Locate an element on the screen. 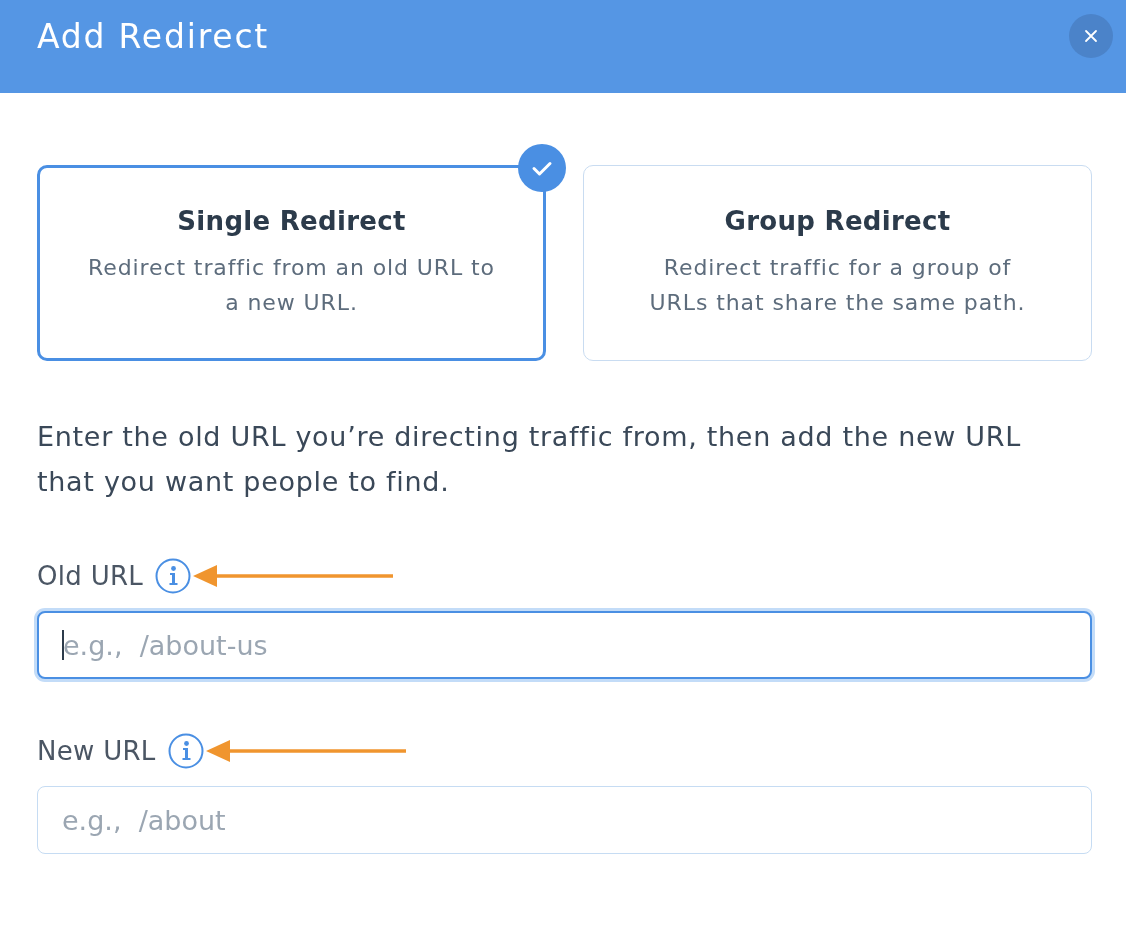 This screenshot has width=1126, height=936. card-description: Redirect traffic for a group of URLs that share the same path. is located at coordinates (837, 285).